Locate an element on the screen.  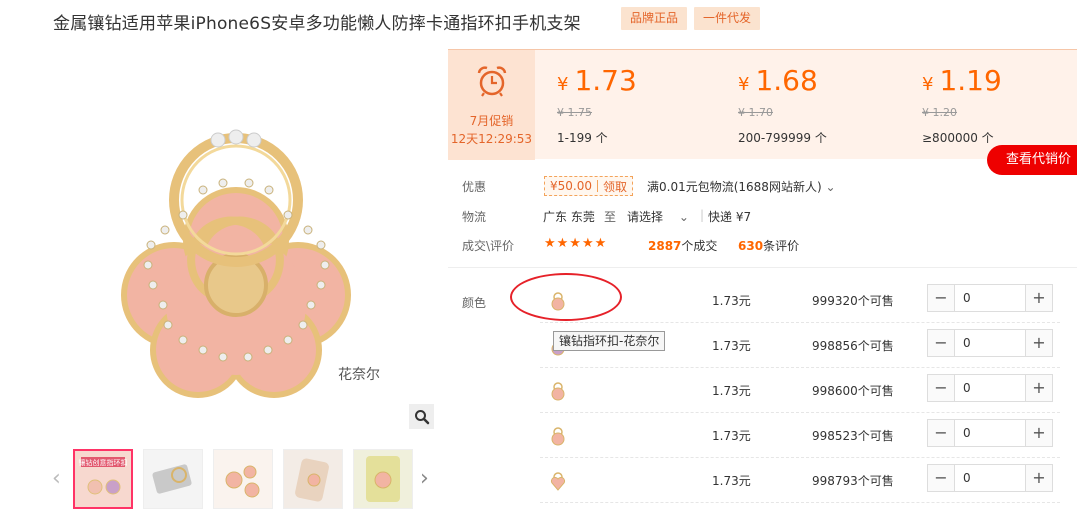
discount-label: 优惠 is located at coordinates (474, 187).